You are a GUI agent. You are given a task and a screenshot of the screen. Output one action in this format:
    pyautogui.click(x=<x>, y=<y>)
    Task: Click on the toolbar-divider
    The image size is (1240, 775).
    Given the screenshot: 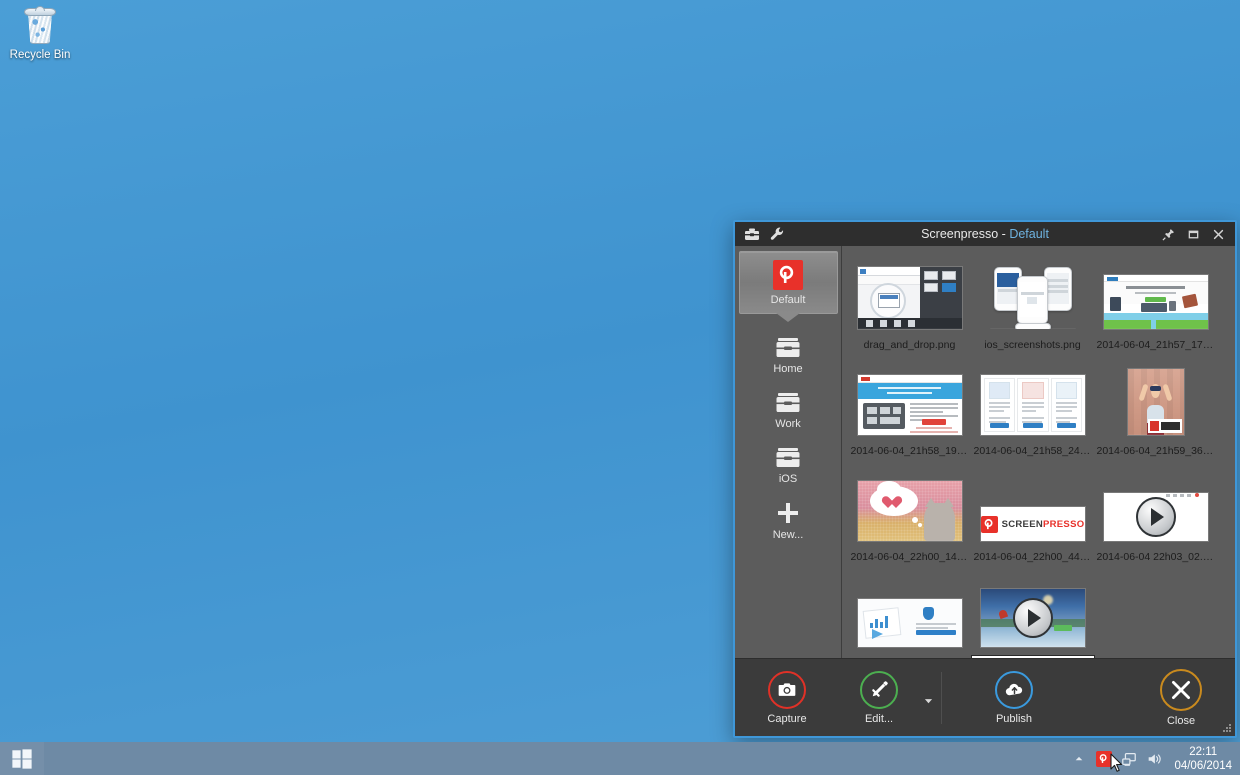 What is the action you would take?
    pyautogui.click(x=941, y=697)
    